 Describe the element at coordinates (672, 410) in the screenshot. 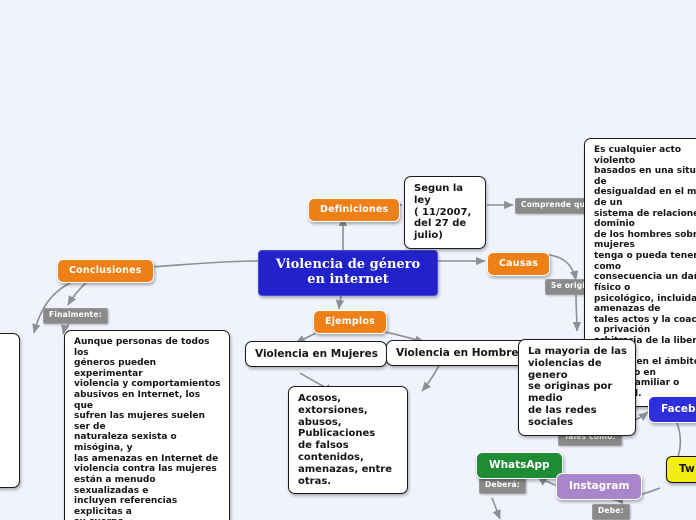

I see `brand-node-facebook: Faceboo` at that location.